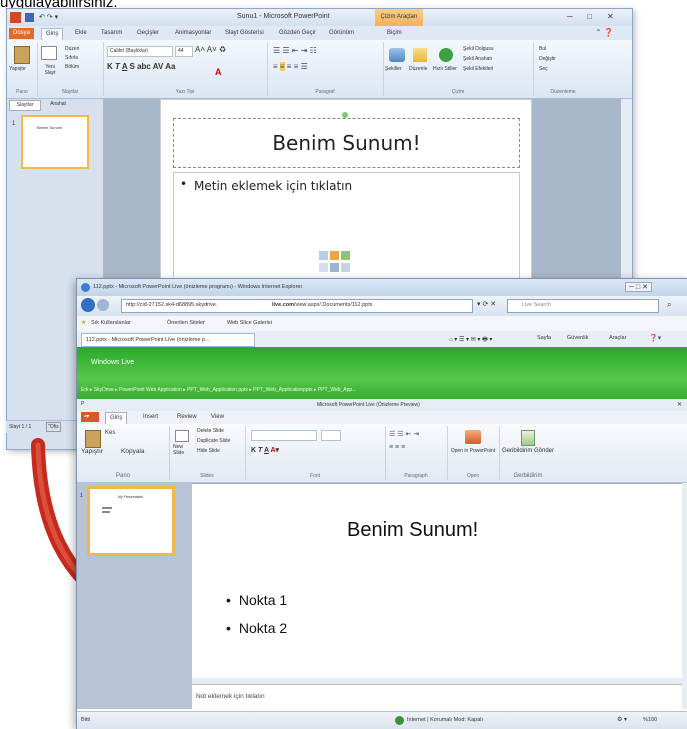 This screenshot has width=687, height=729. What do you see at coordinates (655, 338) in the screenshot?
I see `help-menu-icon: ❓▾` at bounding box center [655, 338].